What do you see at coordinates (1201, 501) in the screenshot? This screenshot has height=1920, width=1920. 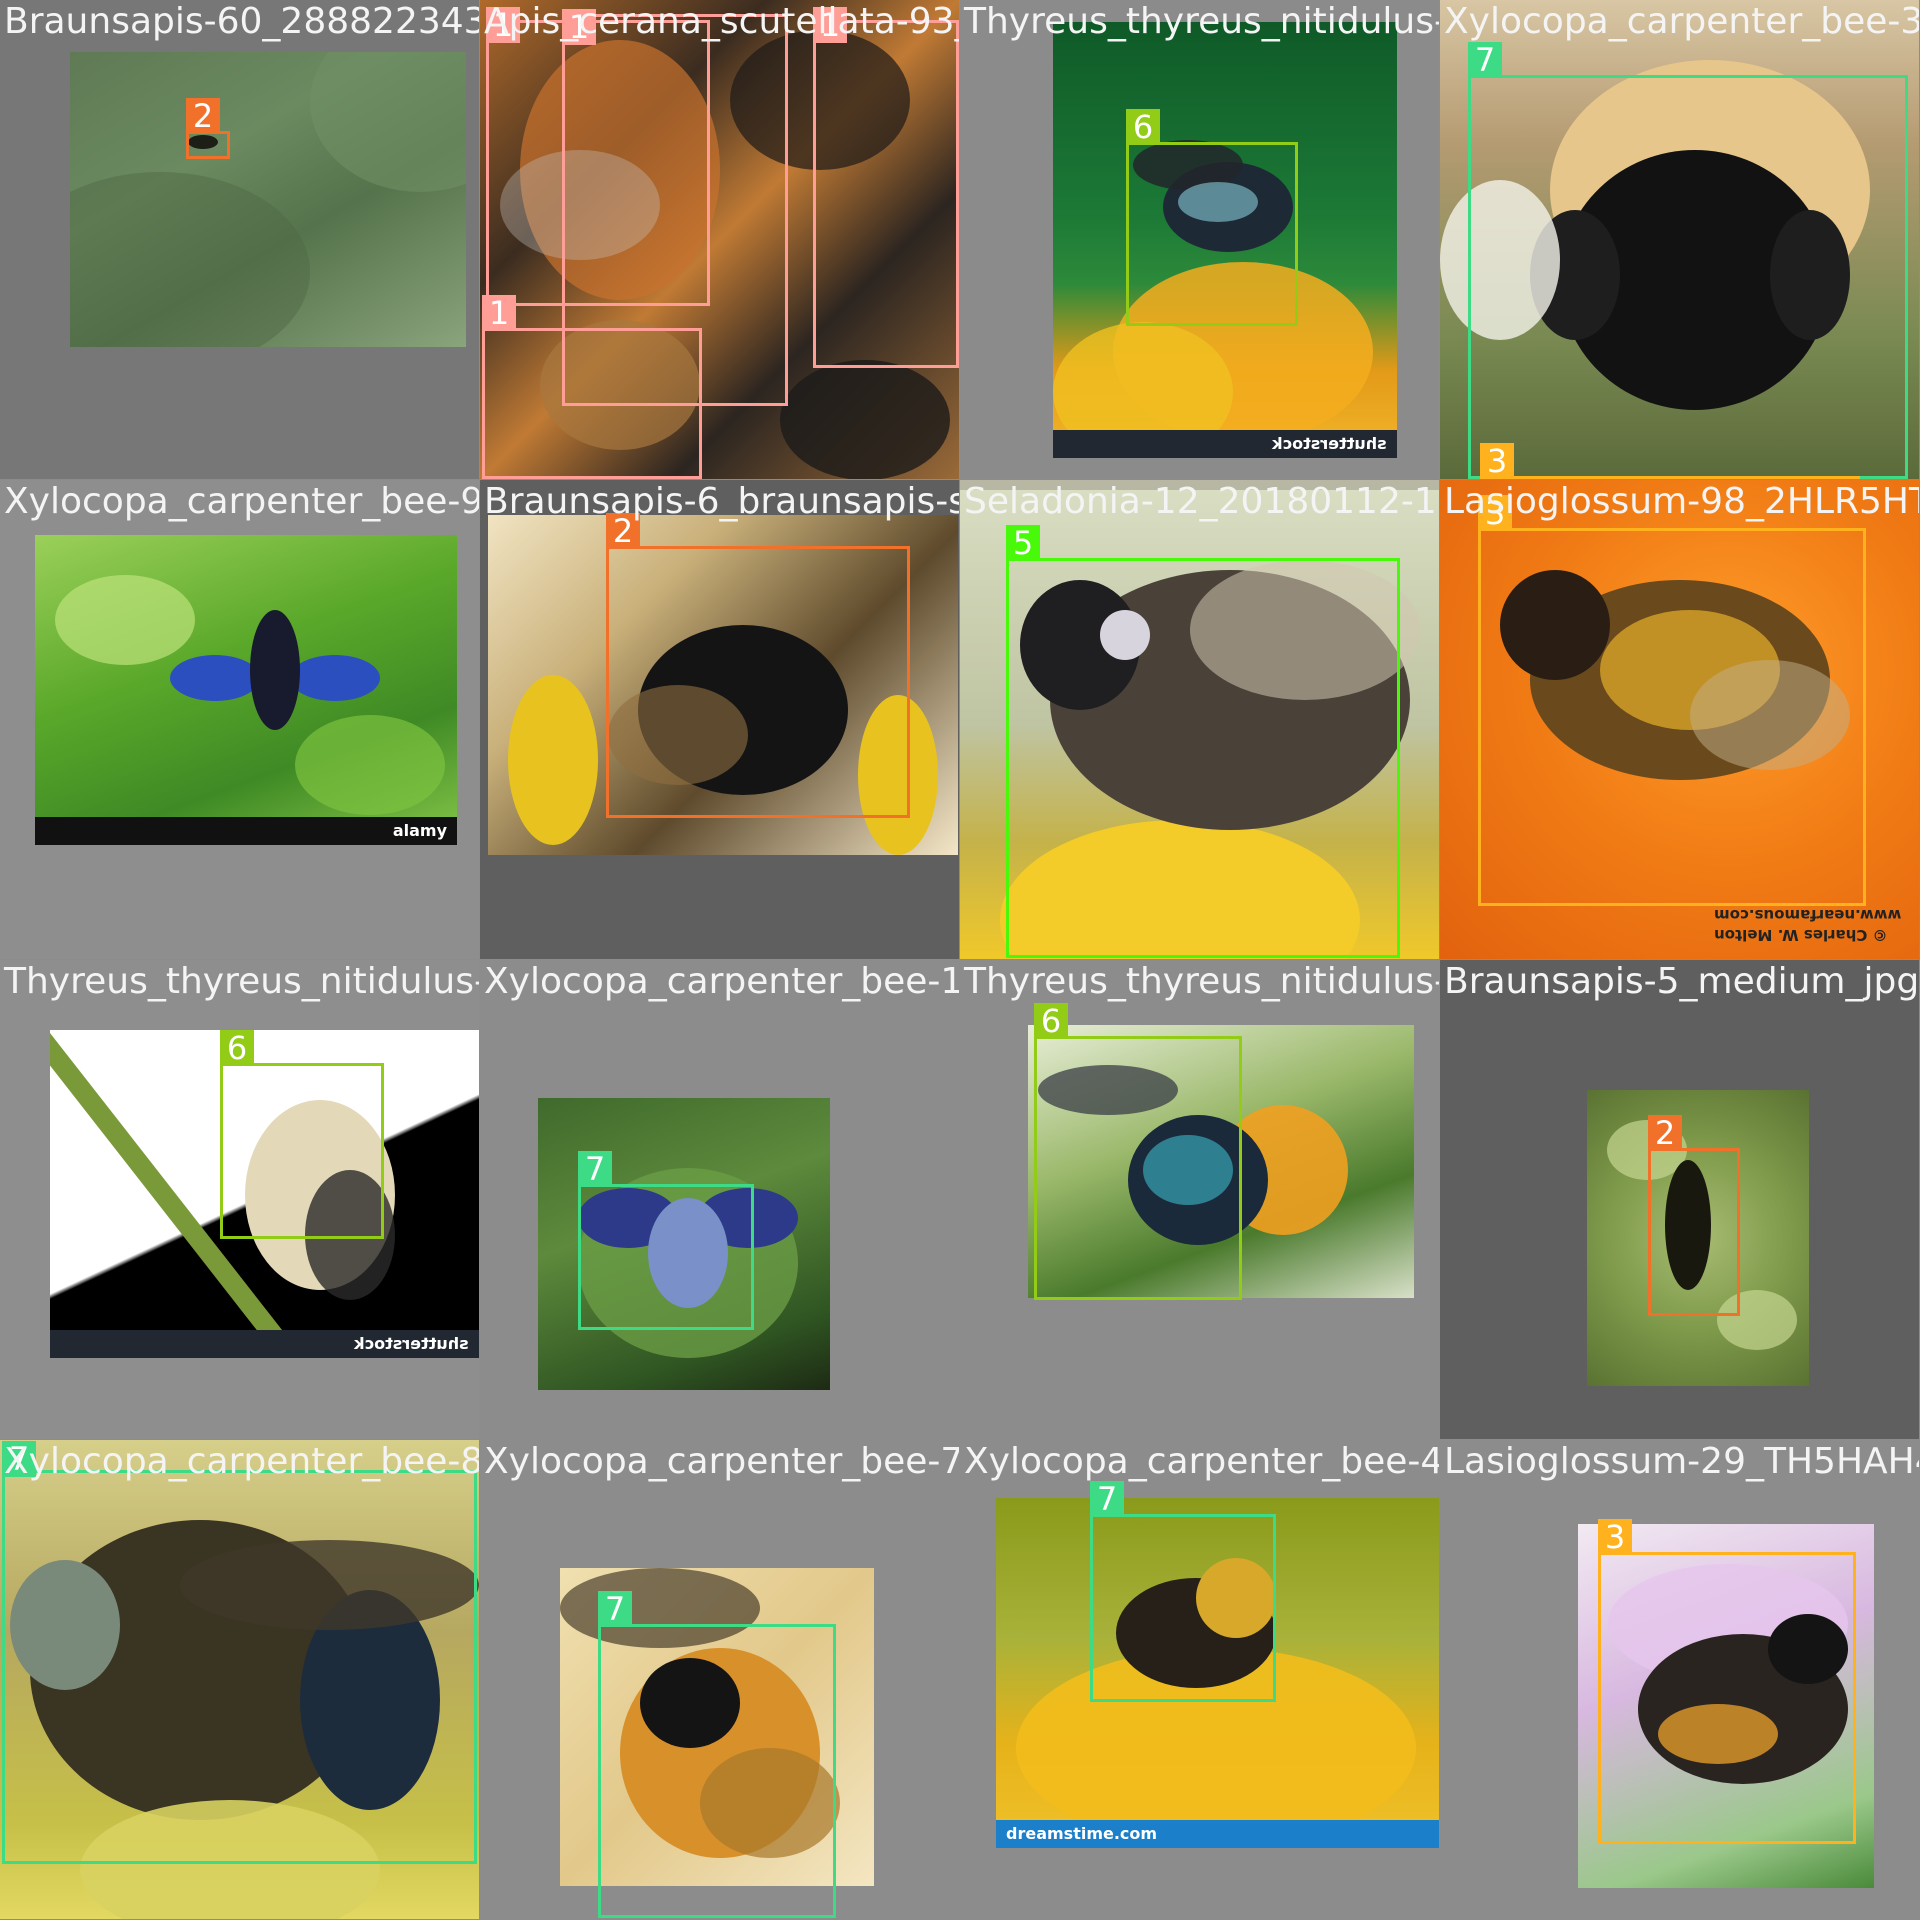 I see `image-title: Seladonia-12_20180112-135n-1026838` at bounding box center [1201, 501].